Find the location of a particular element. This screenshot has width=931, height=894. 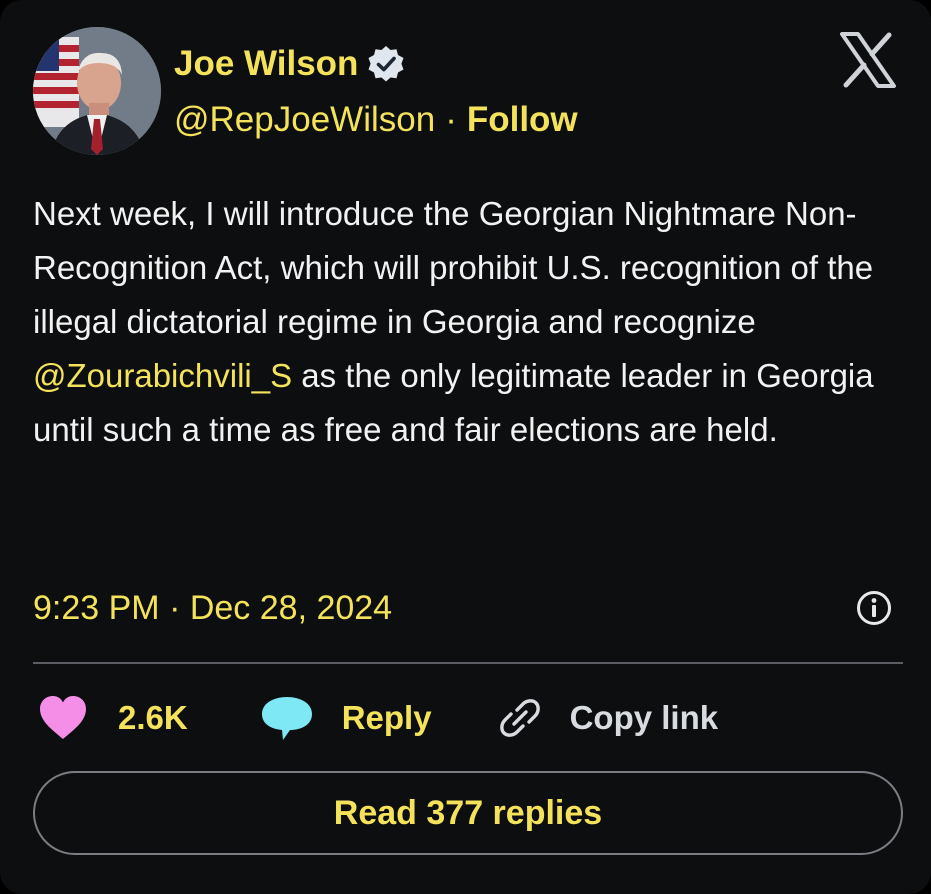

divider is located at coordinates (468, 663).